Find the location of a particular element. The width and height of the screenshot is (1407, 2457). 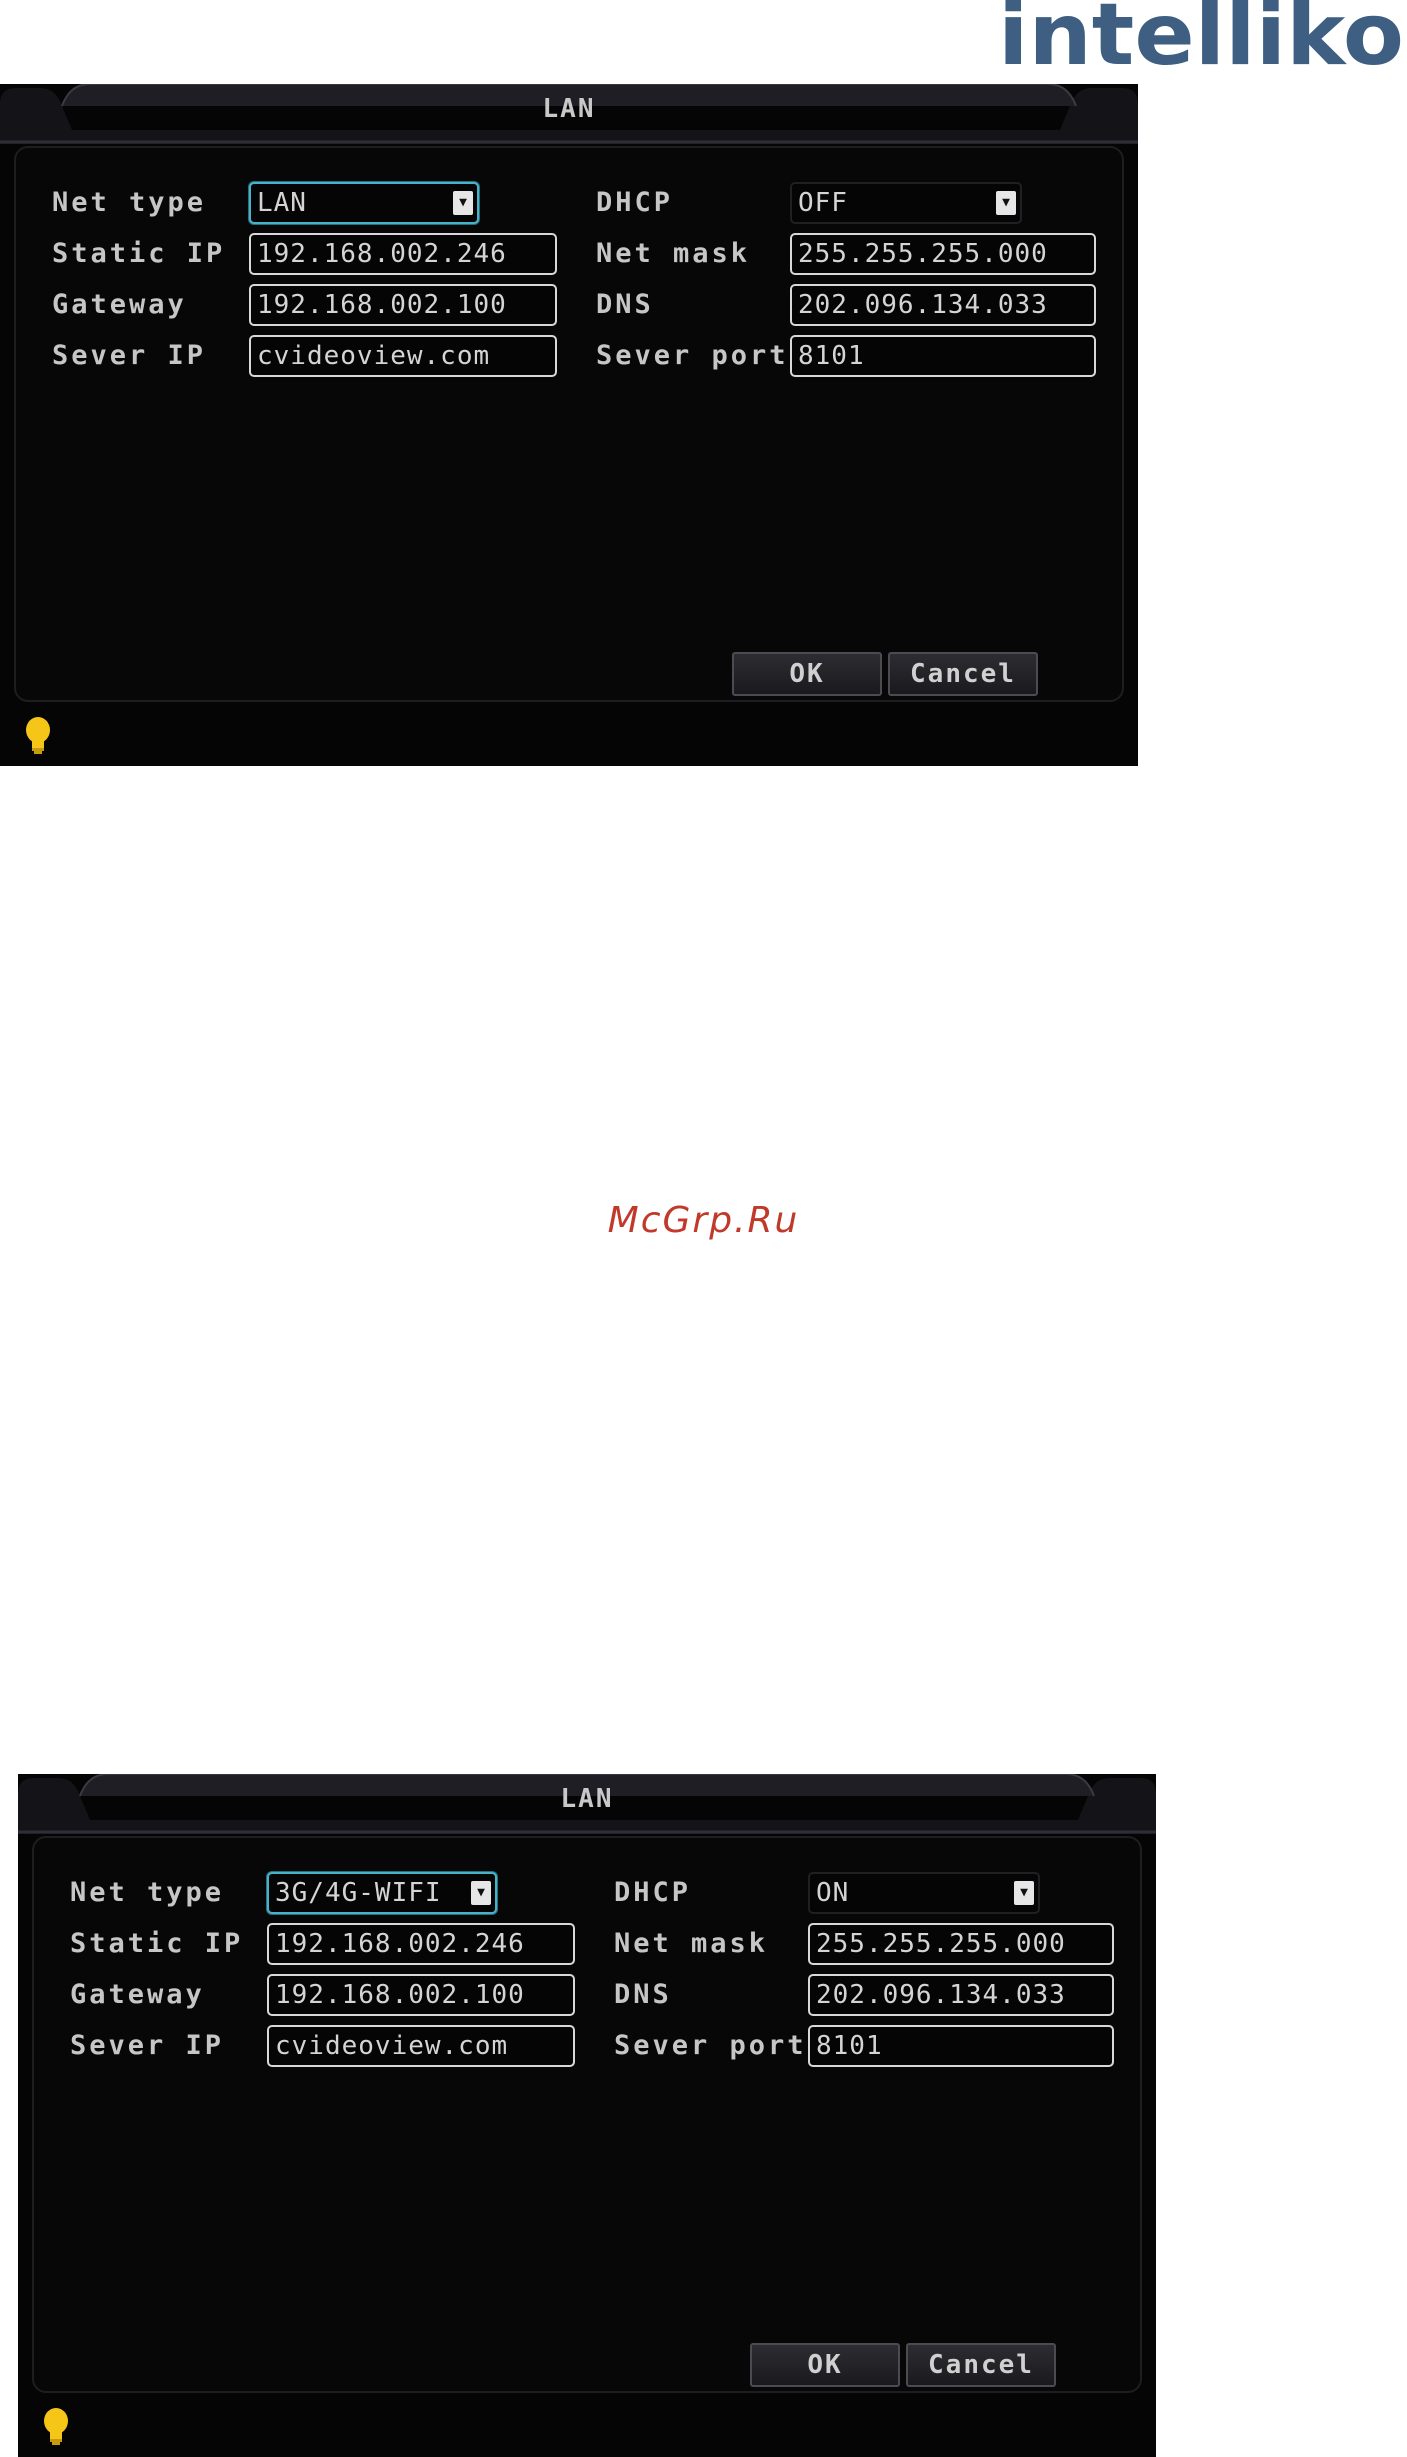

brand-logo: intelliko is located at coordinates (1202, 38).